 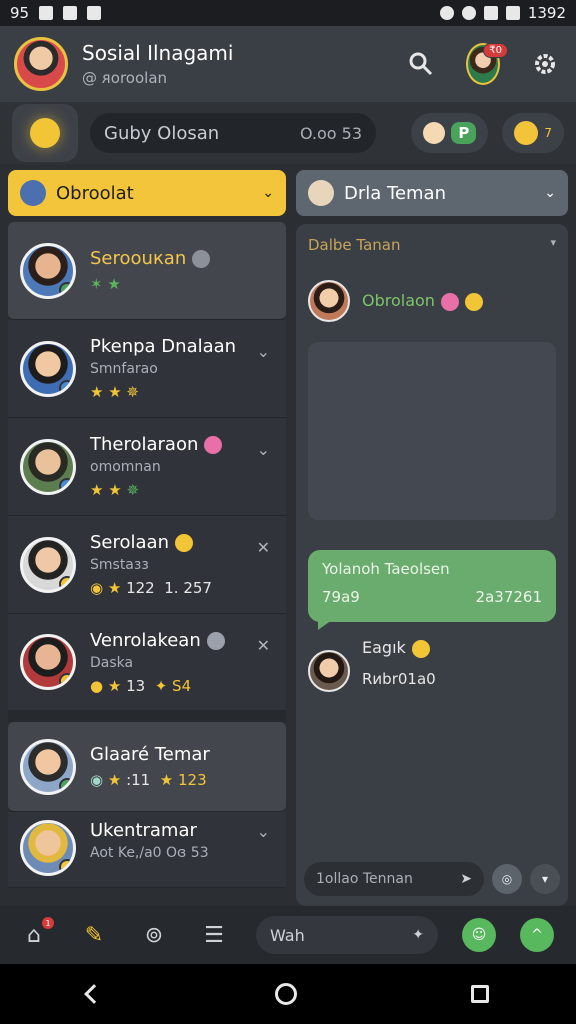 What do you see at coordinates (546, 13) in the screenshot?
I see `status-time-right: 1392` at bounding box center [546, 13].